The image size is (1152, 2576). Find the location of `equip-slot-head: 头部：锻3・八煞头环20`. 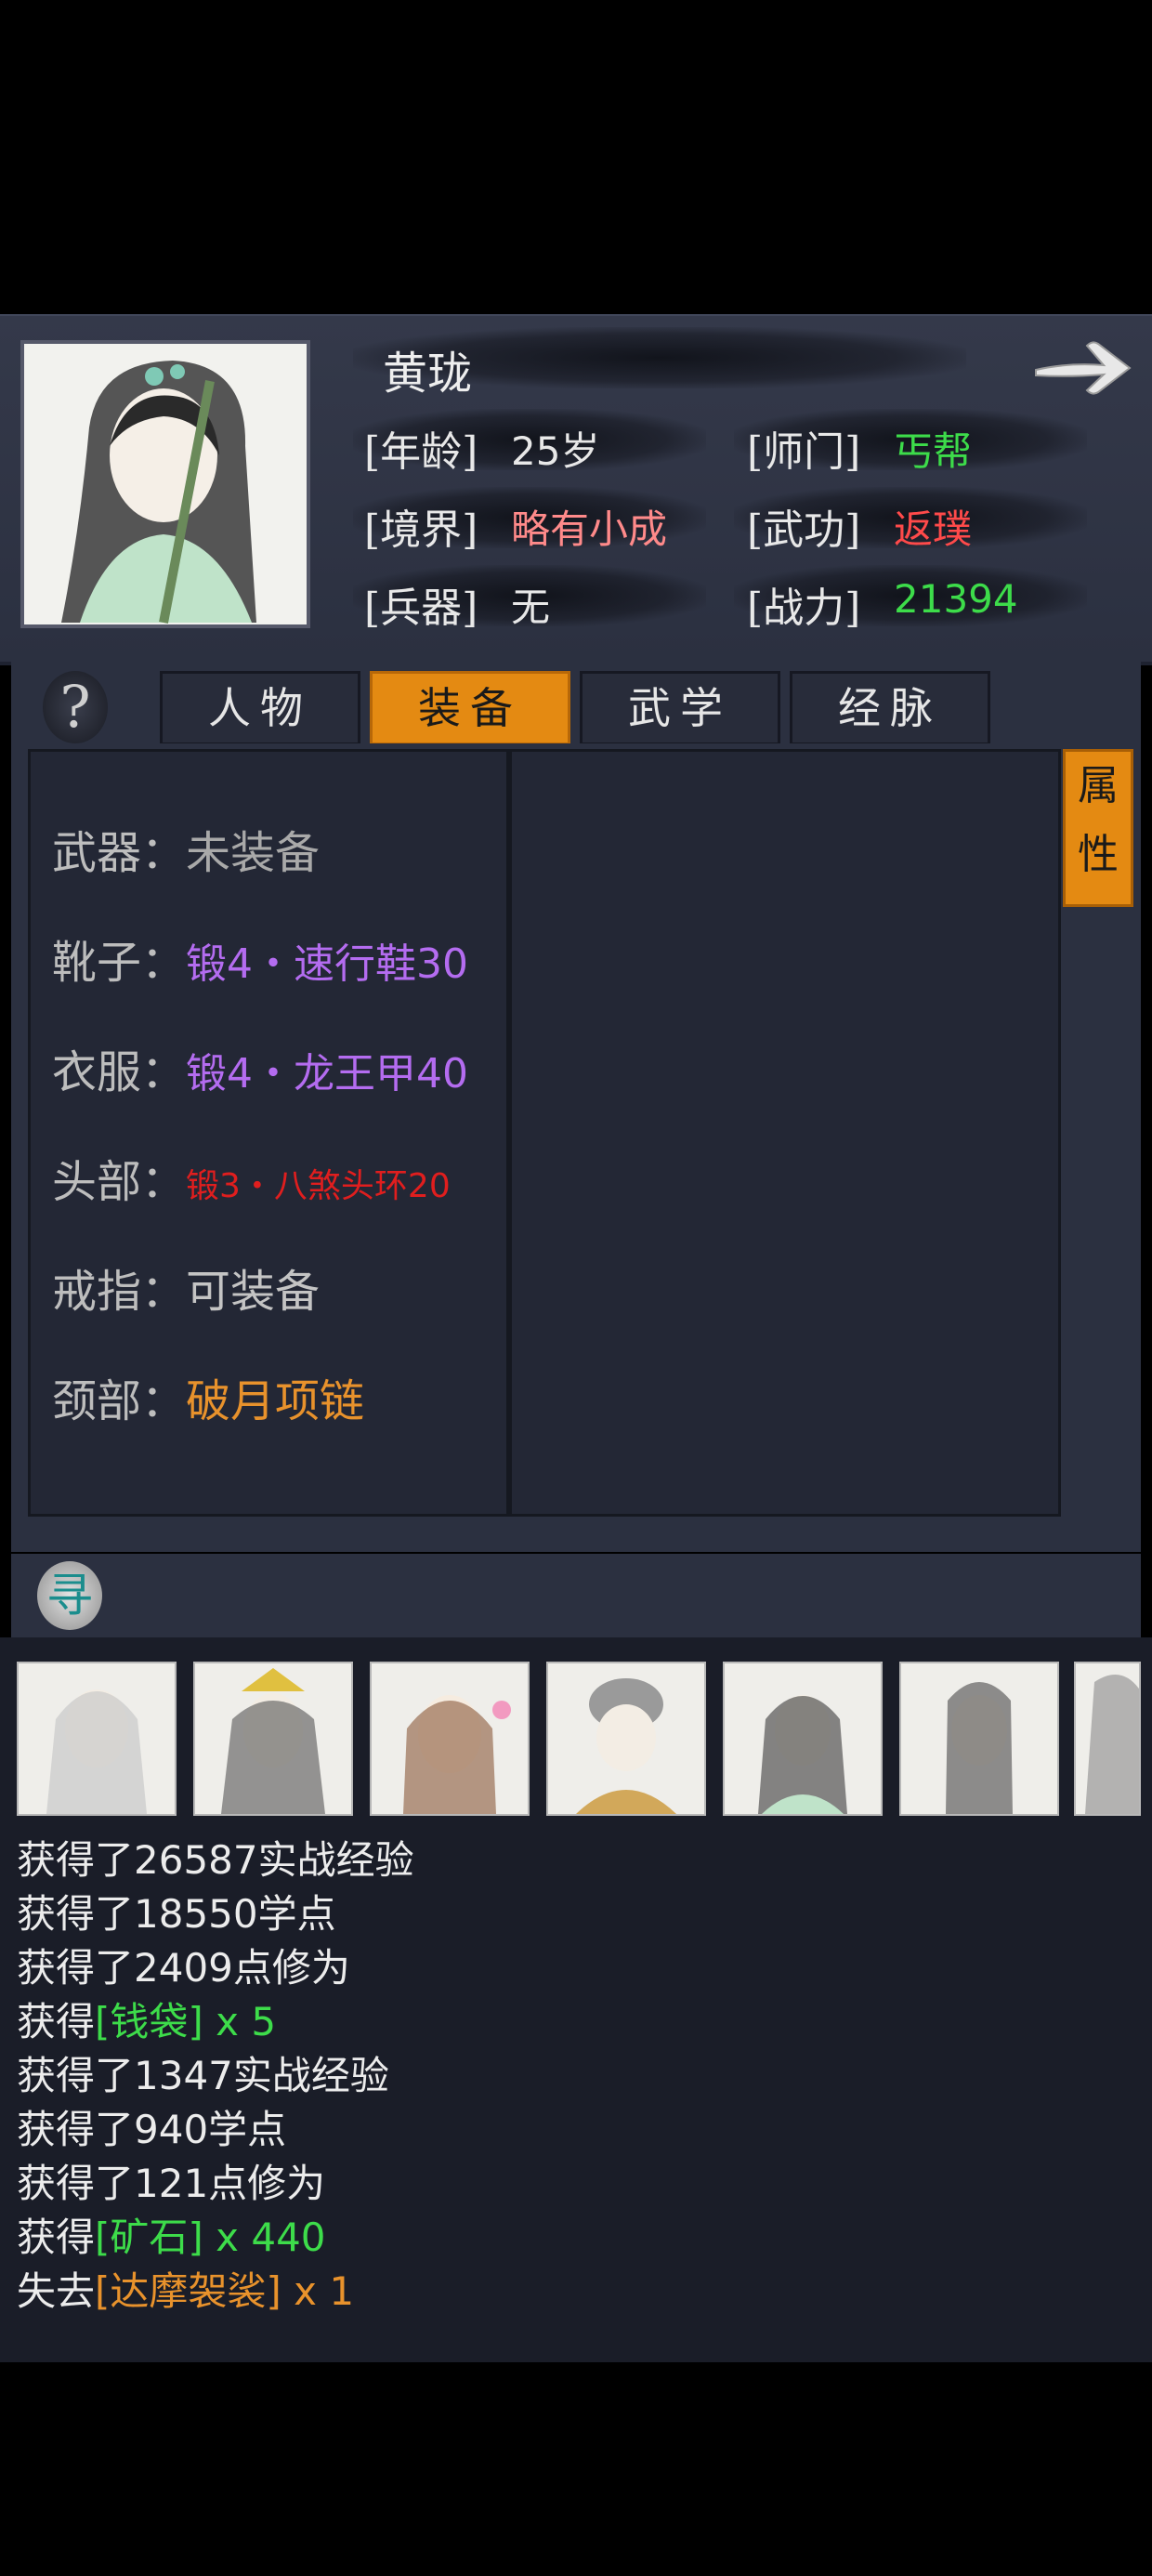

equip-slot-head: 头部：锻3・八煞头环20 is located at coordinates (251, 1177).